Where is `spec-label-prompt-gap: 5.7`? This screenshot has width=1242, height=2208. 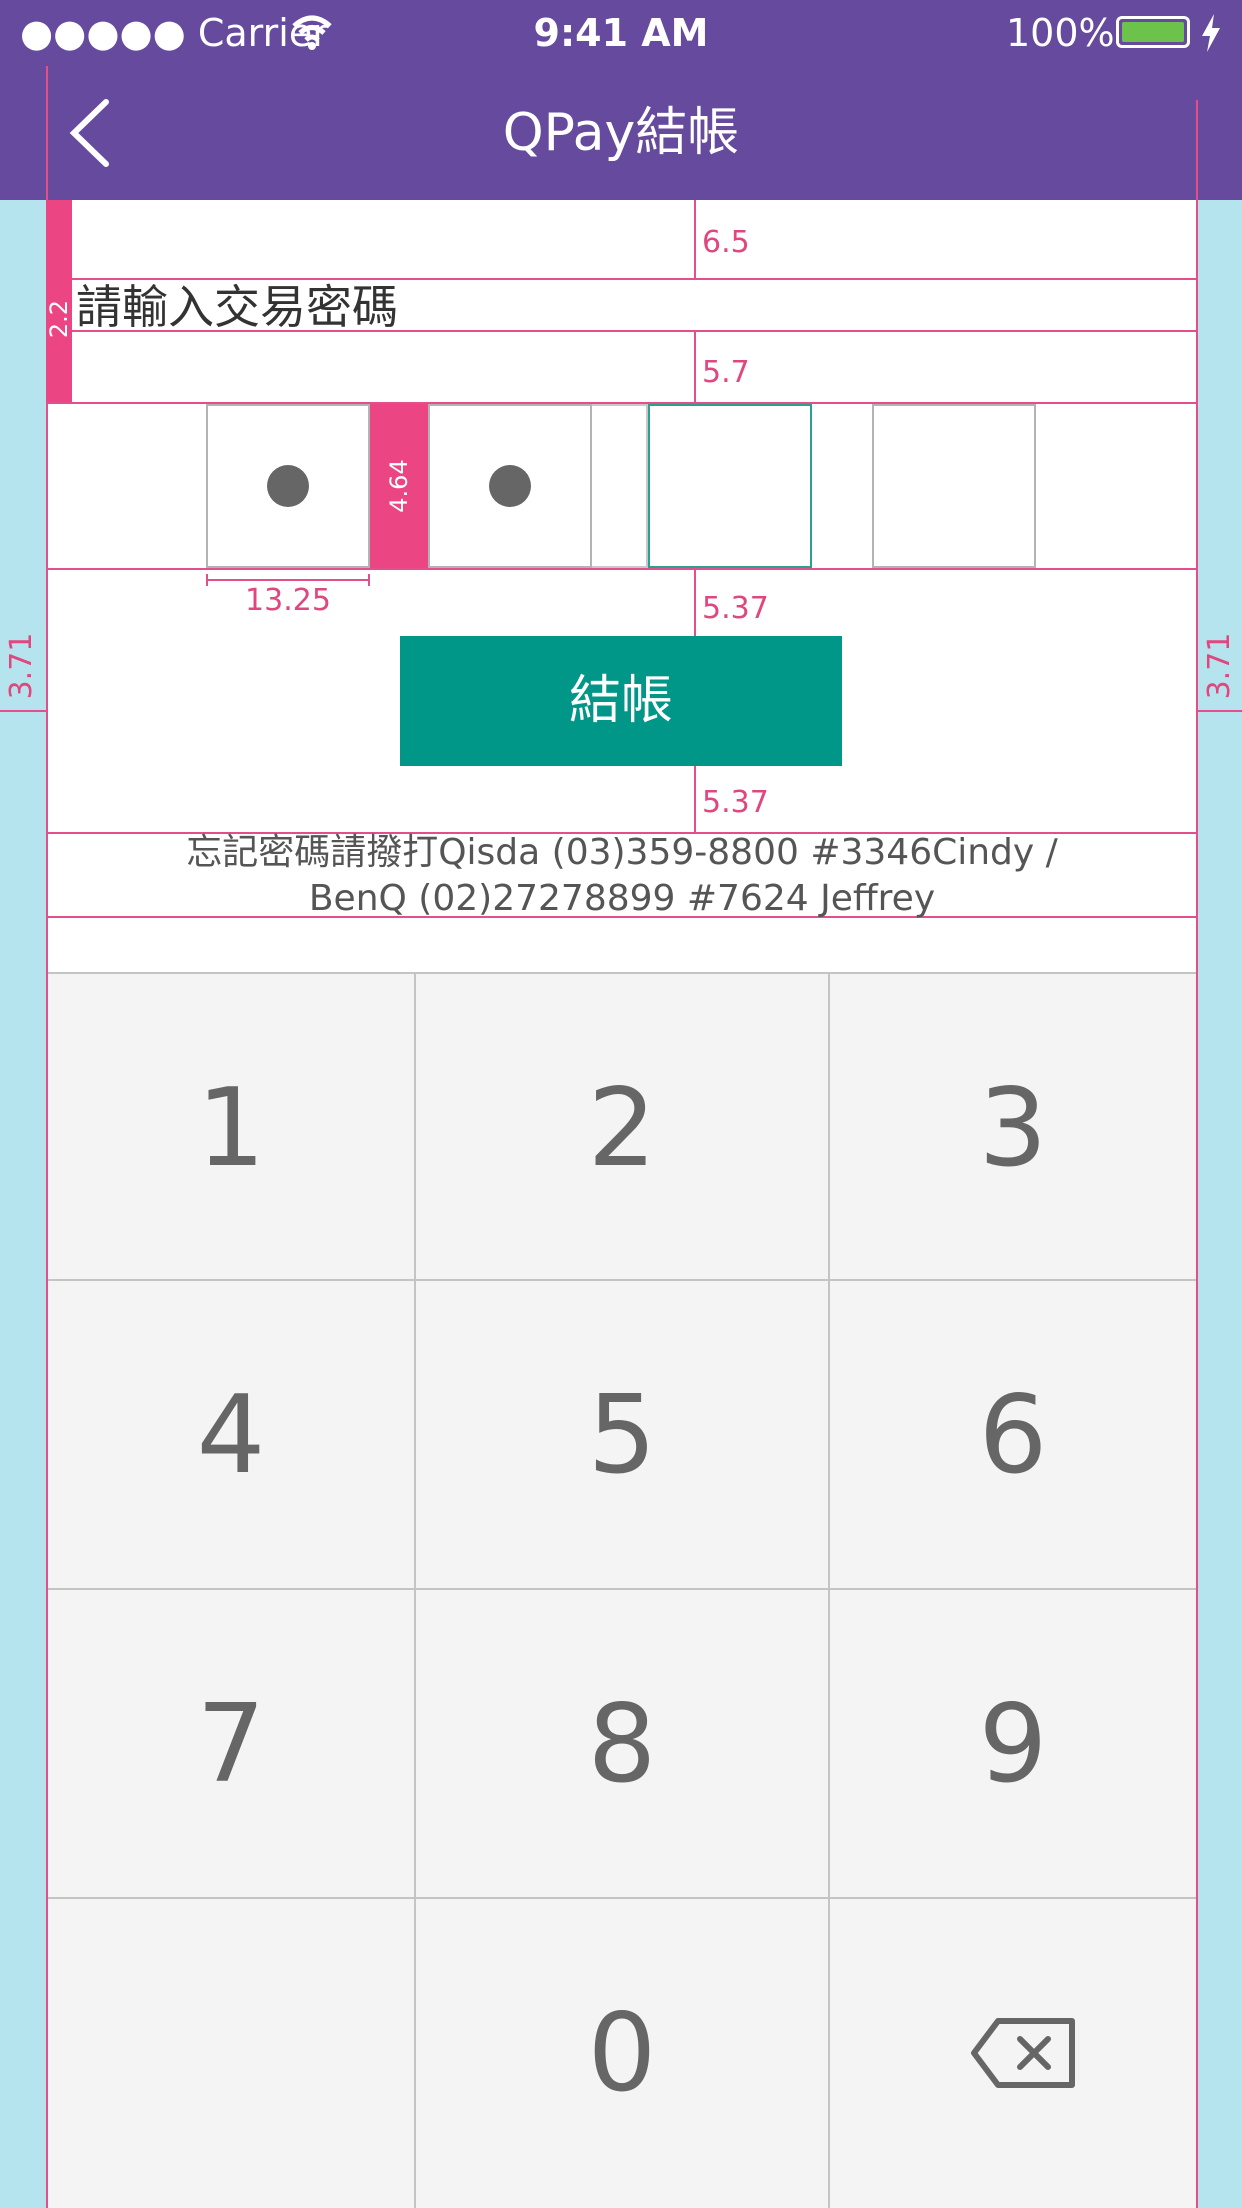 spec-label-prompt-gap: 5.7 is located at coordinates (726, 372).